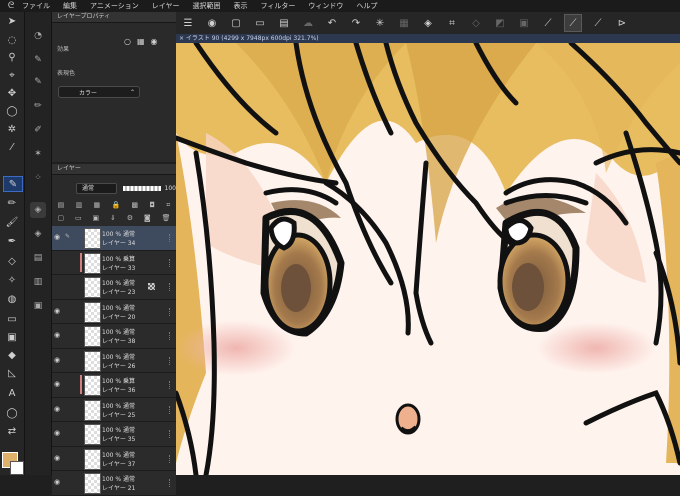 The width and height of the screenshot is (680, 496). What do you see at coordinates (97, 205) in the screenshot?
I see `reference-icon: ▦` at bounding box center [97, 205].